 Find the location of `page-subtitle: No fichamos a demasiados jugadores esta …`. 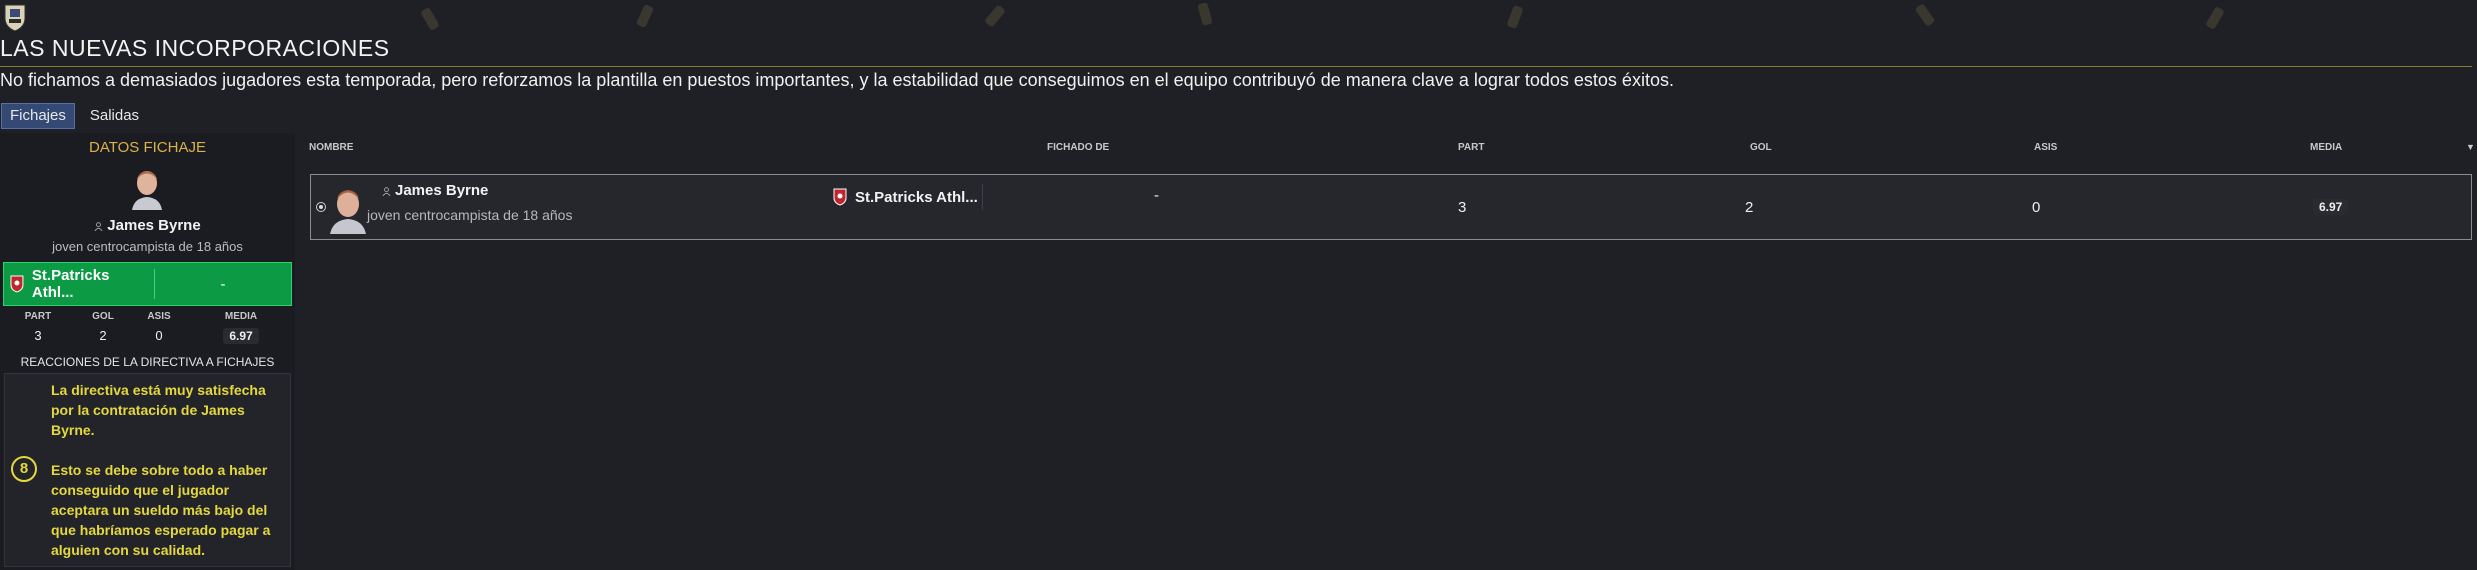

page-subtitle: No fichamos a demasiados jugadores esta … is located at coordinates (837, 80).